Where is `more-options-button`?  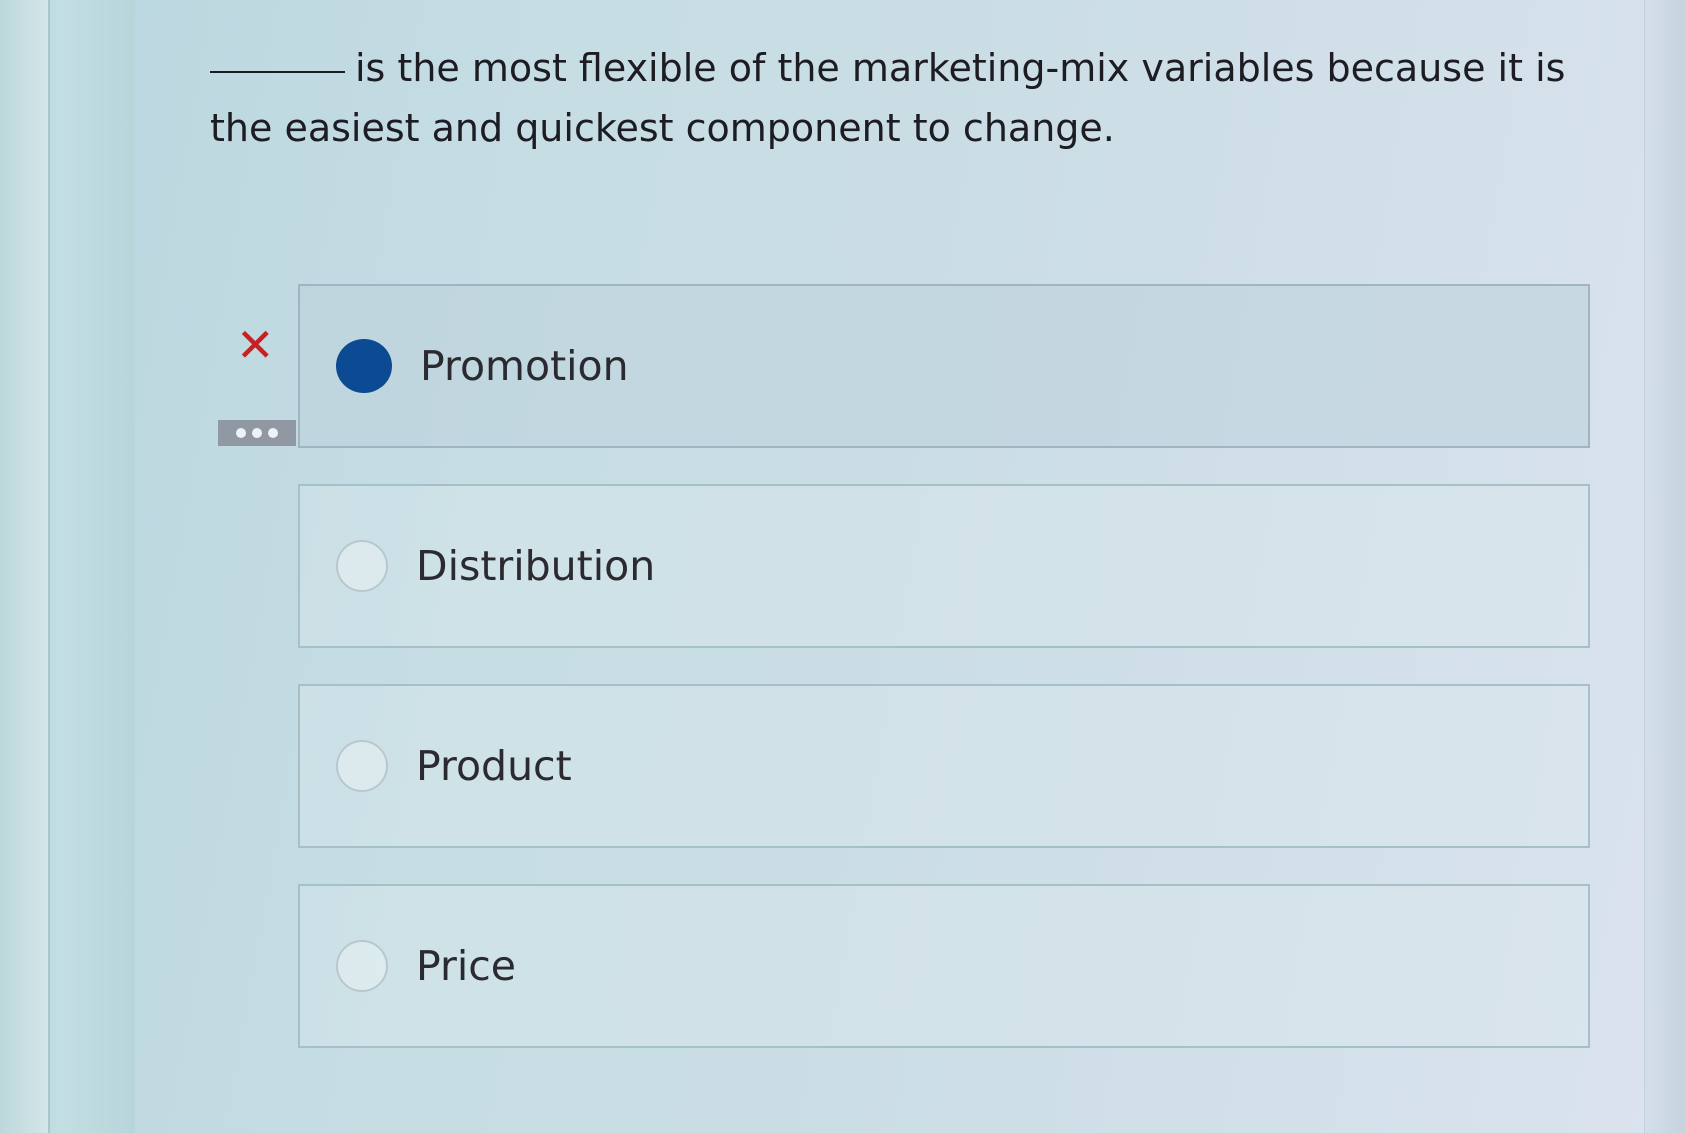 more-options-button is located at coordinates (257, 433).